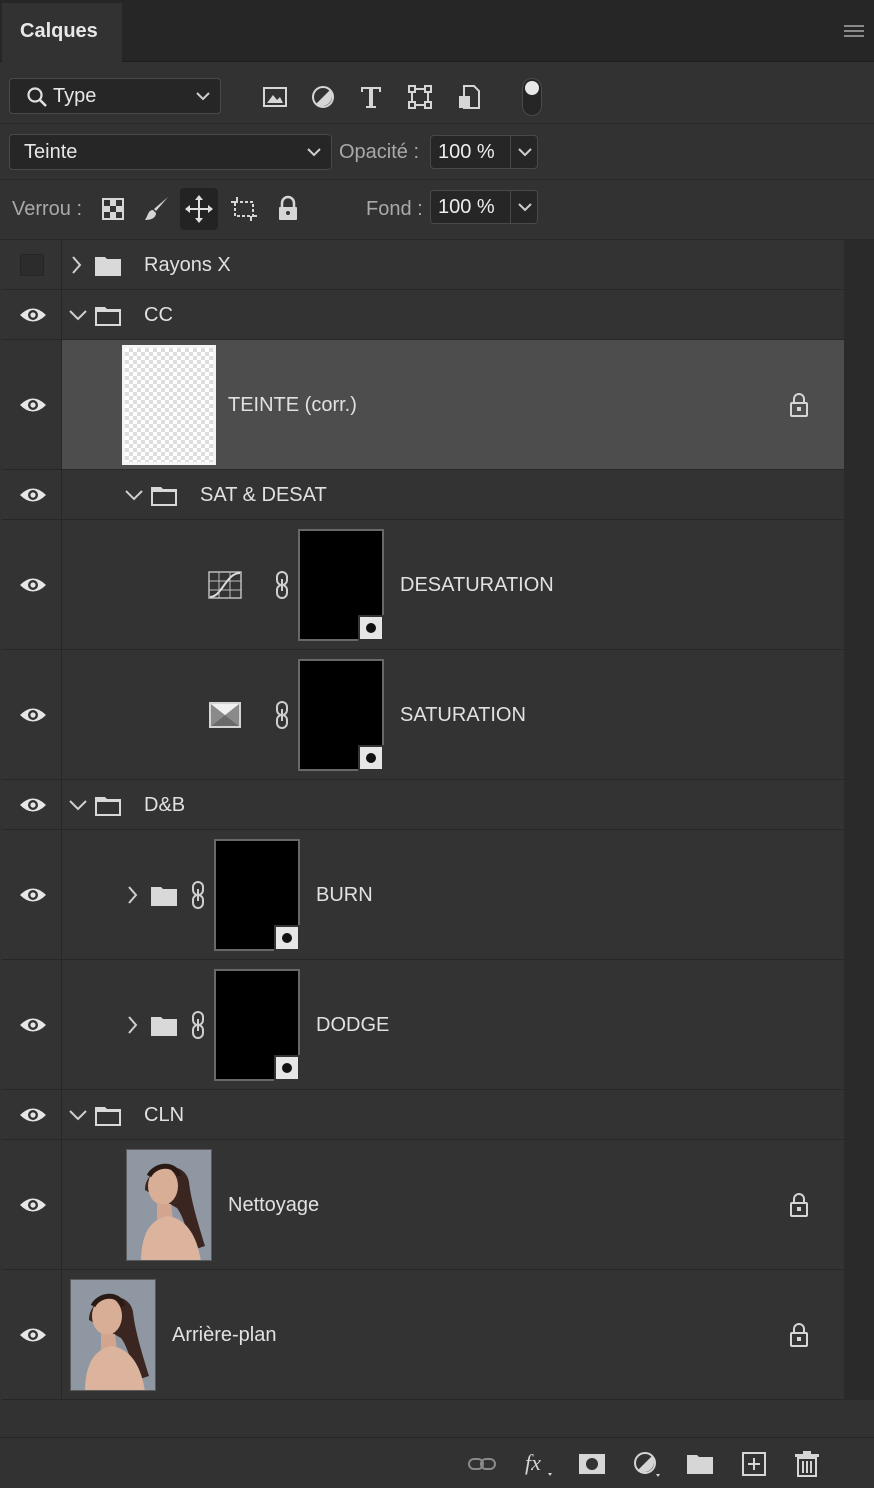  Describe the element at coordinates (199, 209) in the screenshot. I see `lock-position-button` at that location.